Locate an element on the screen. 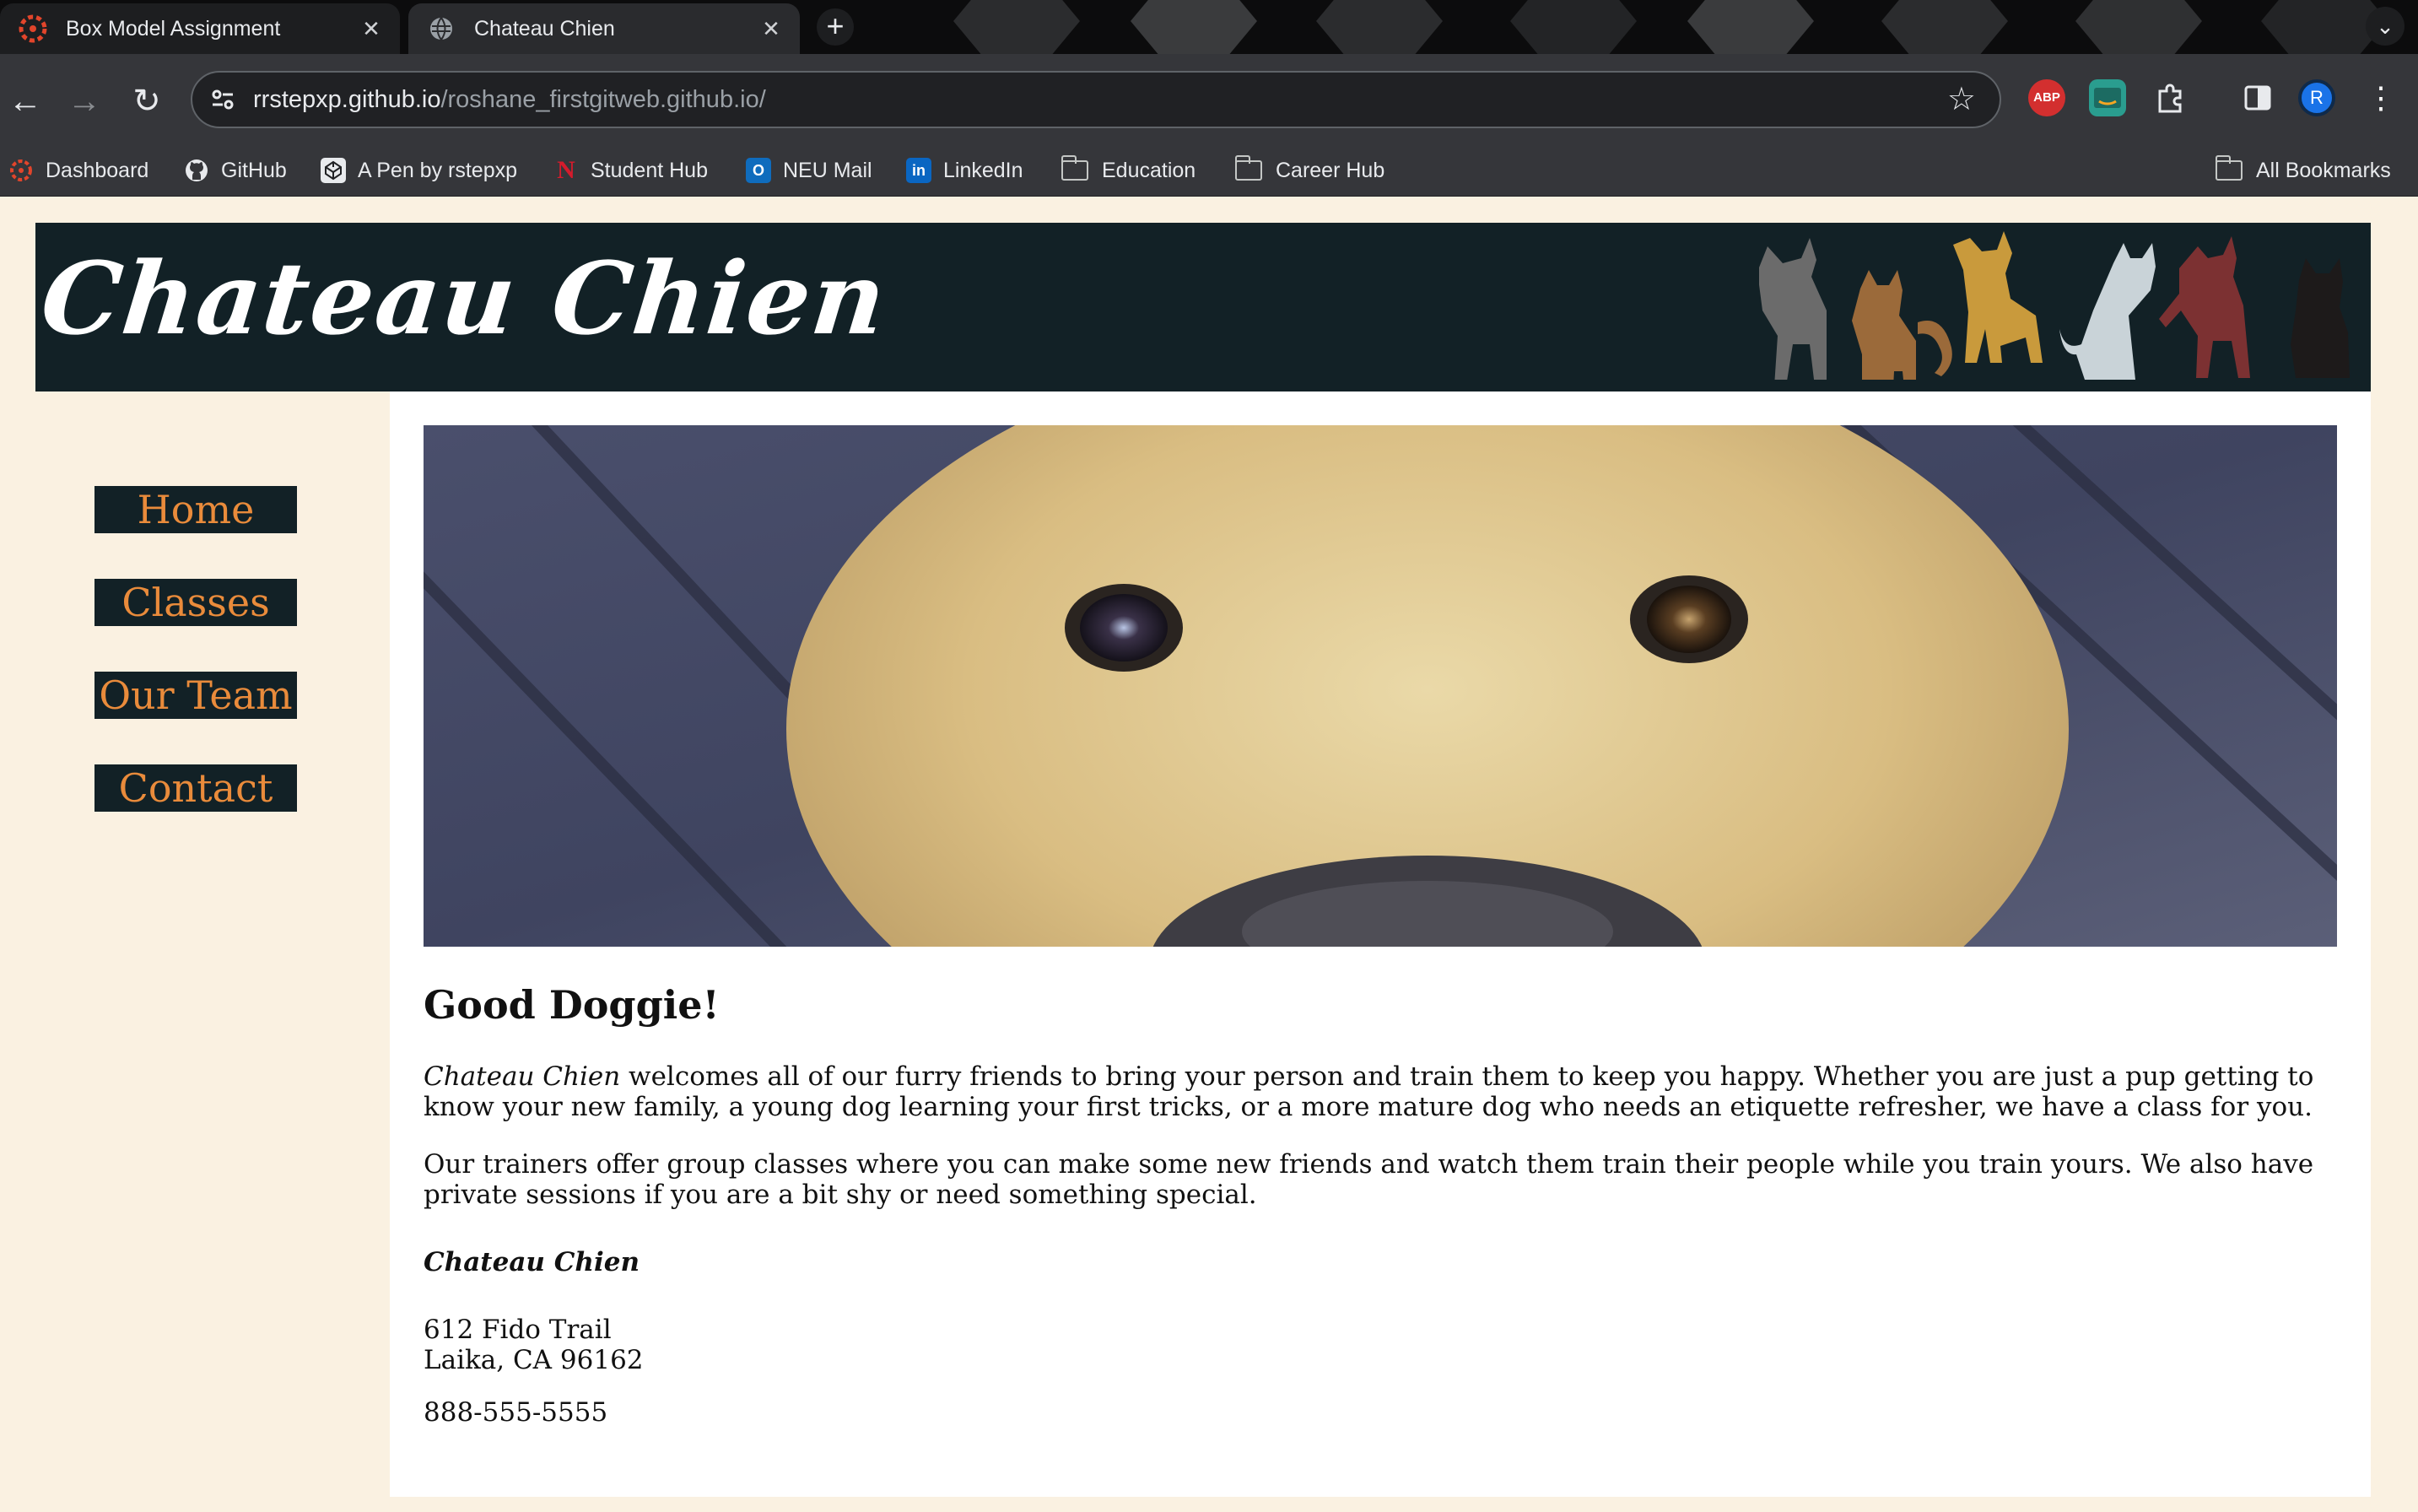 Image resolution: width=2418 pixels, height=1512 pixels. phone-number: 888-555-5555 is located at coordinates (516, 1412).